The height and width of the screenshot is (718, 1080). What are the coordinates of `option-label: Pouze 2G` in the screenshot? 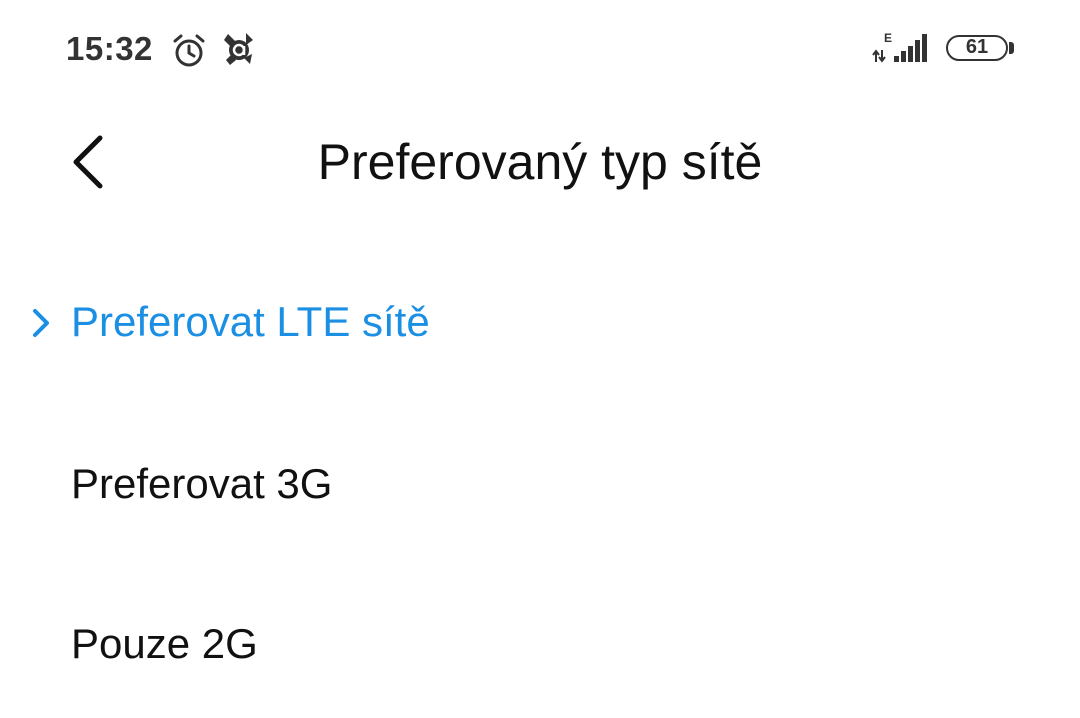 It's located at (164, 643).